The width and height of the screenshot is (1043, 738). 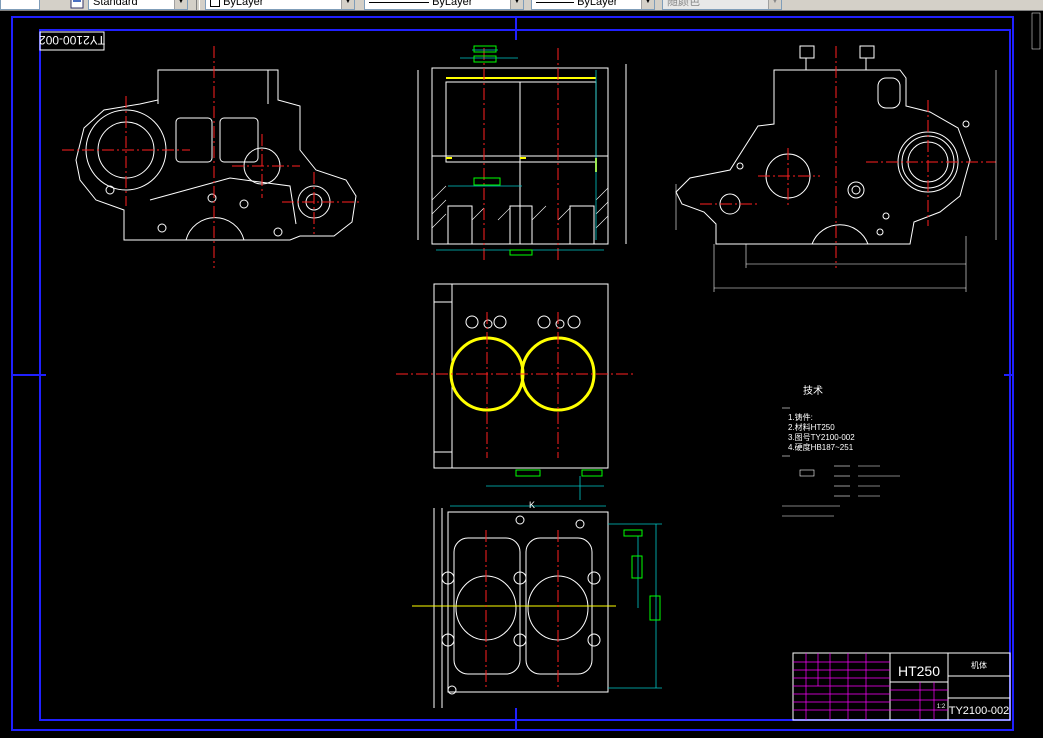 I want to click on linetype-select: ByLayer ▼, so click(x=444, y=5).